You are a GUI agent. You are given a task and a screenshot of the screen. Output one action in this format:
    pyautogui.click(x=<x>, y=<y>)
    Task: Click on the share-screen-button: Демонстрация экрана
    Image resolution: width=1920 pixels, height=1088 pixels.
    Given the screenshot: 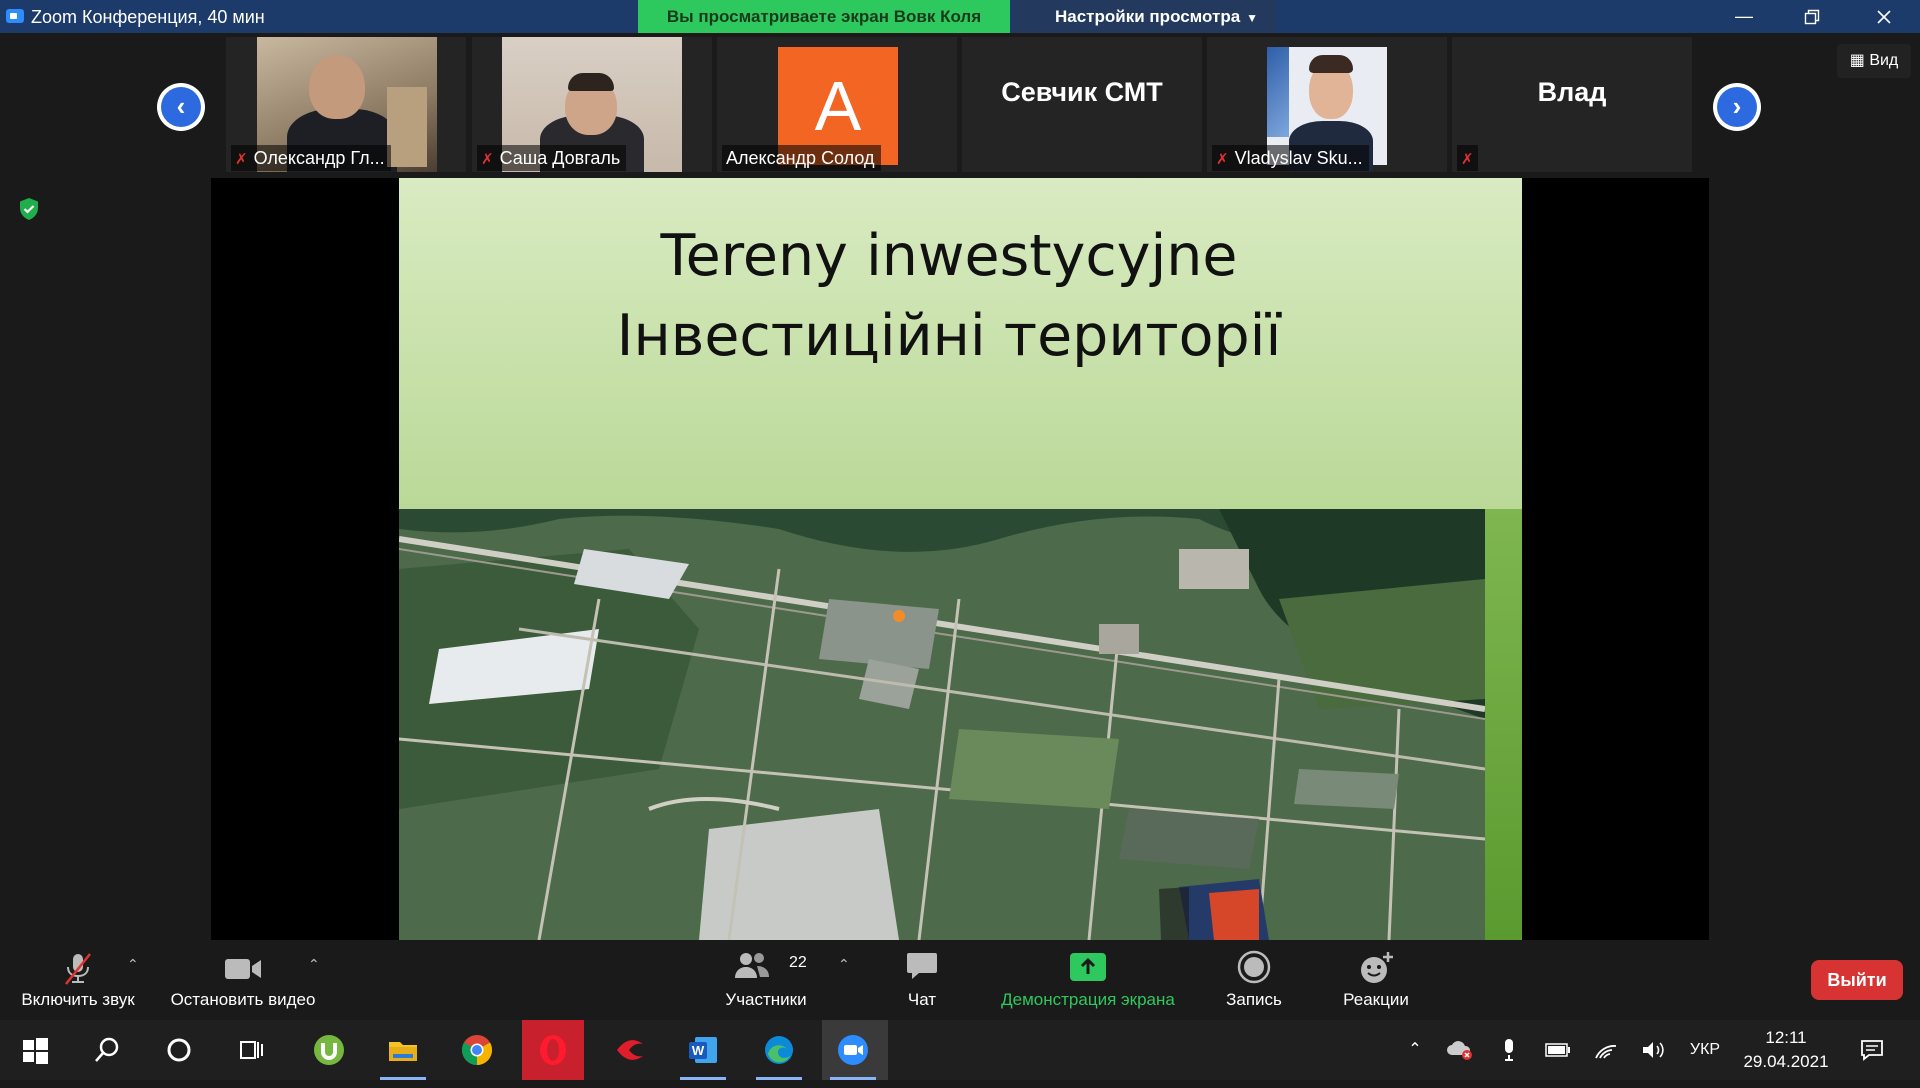 What is the action you would take?
    pyautogui.click(x=1088, y=980)
    